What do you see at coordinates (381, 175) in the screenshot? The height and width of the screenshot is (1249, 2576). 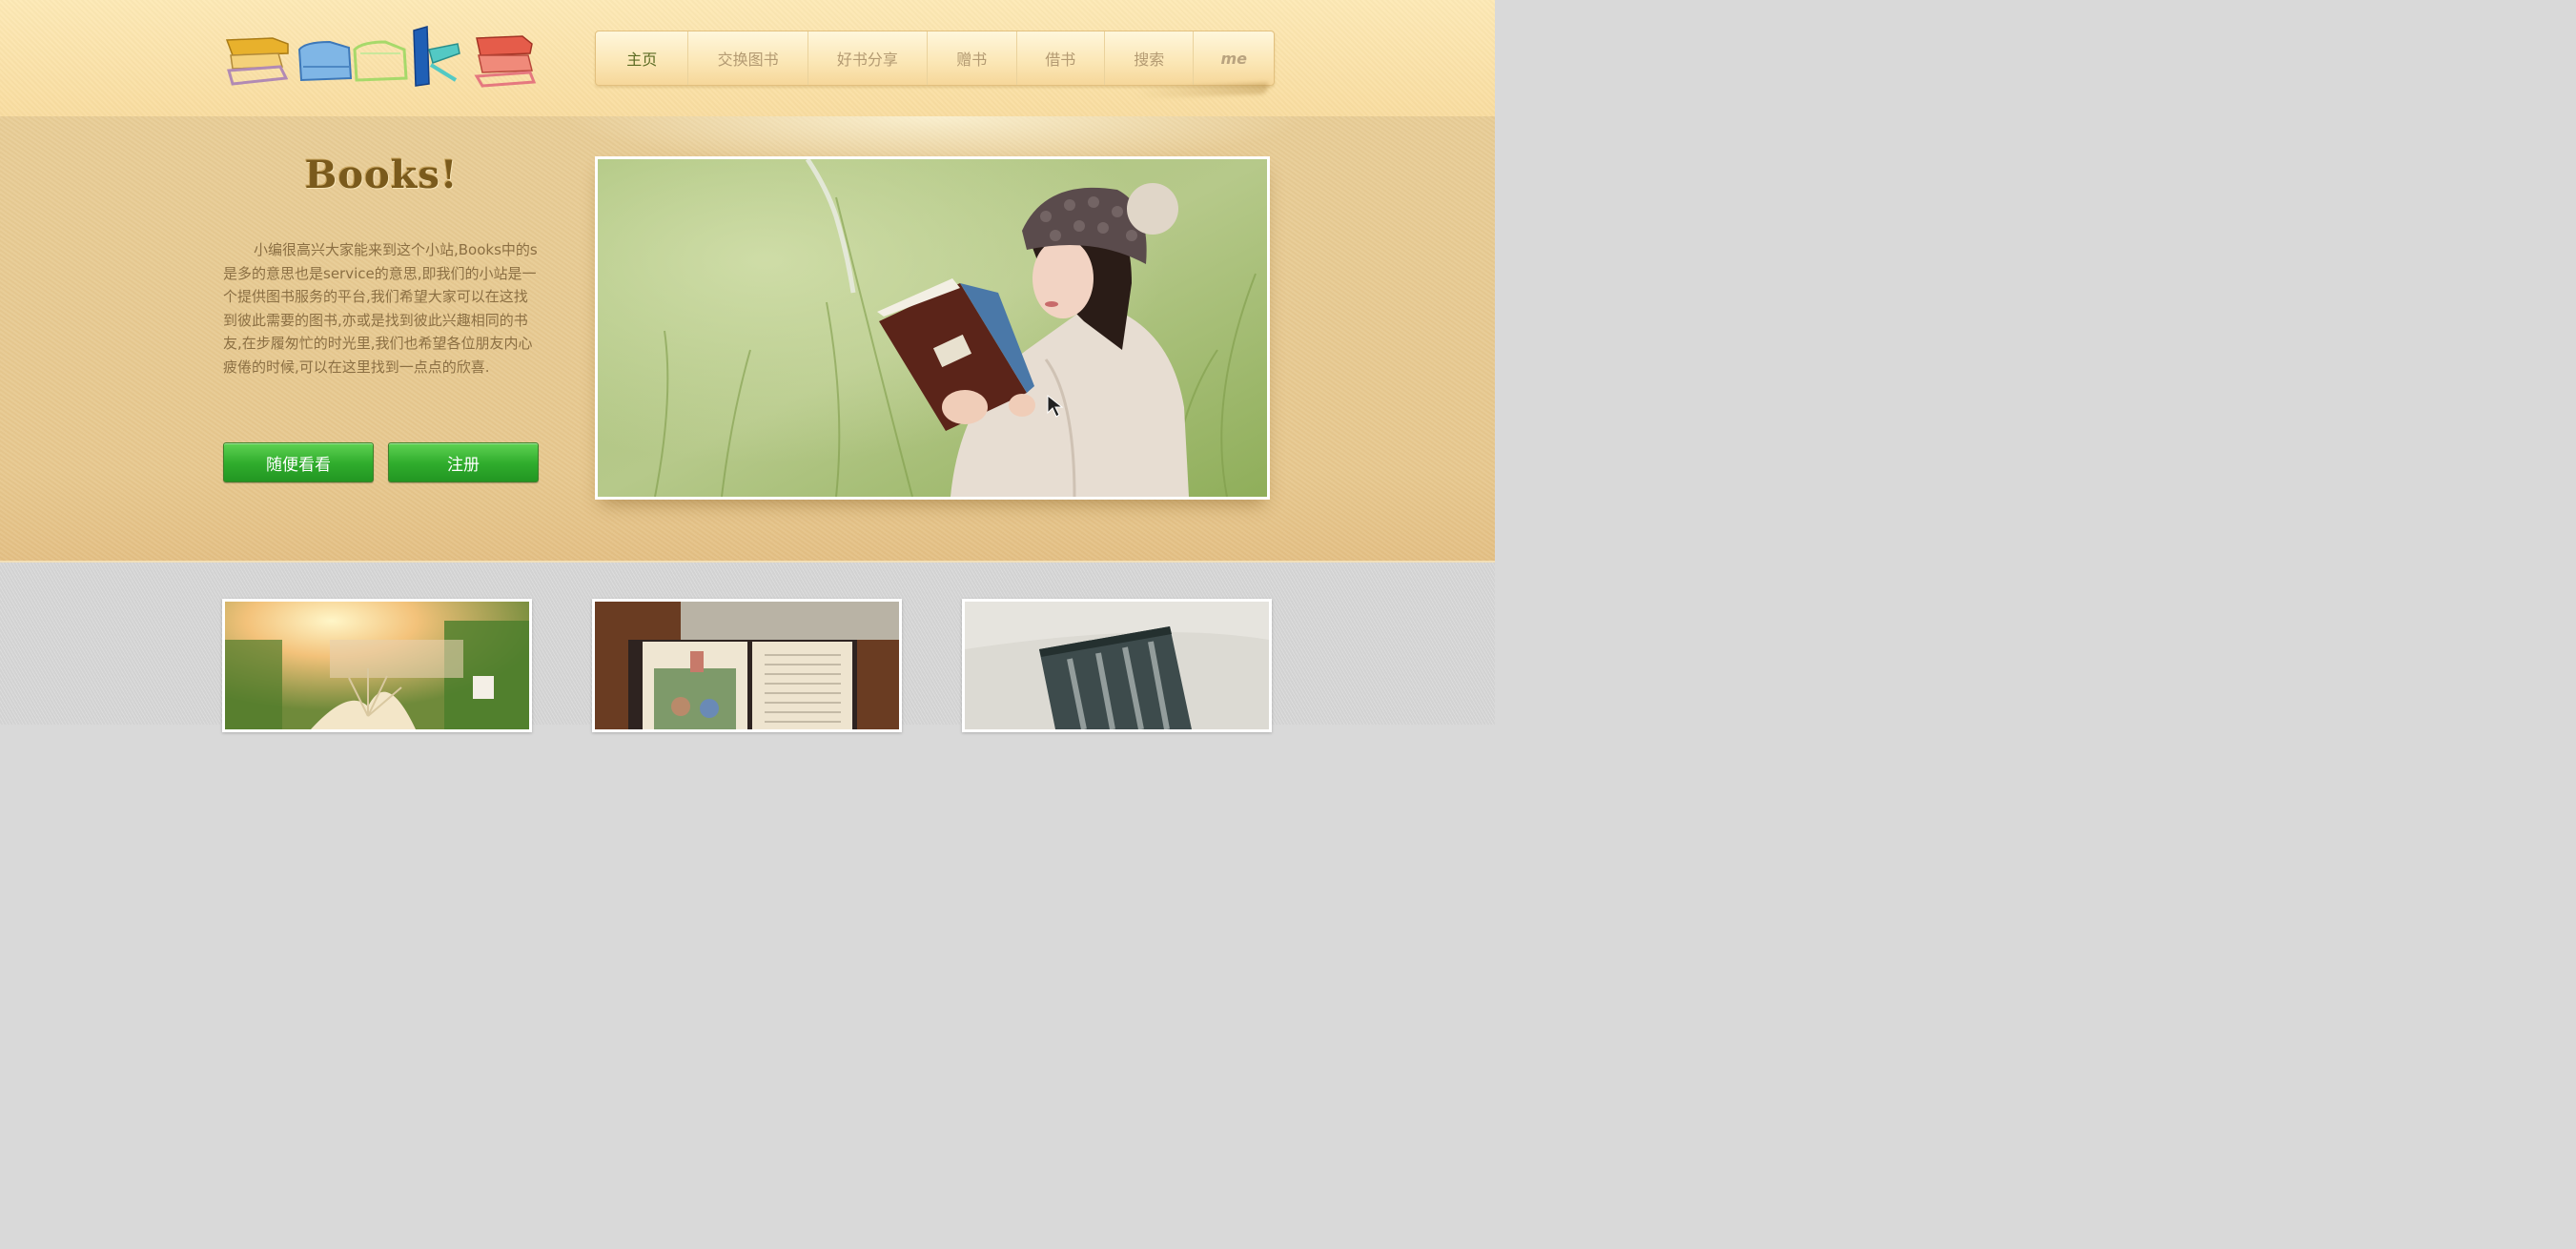 I see `hero-title: Books!` at bounding box center [381, 175].